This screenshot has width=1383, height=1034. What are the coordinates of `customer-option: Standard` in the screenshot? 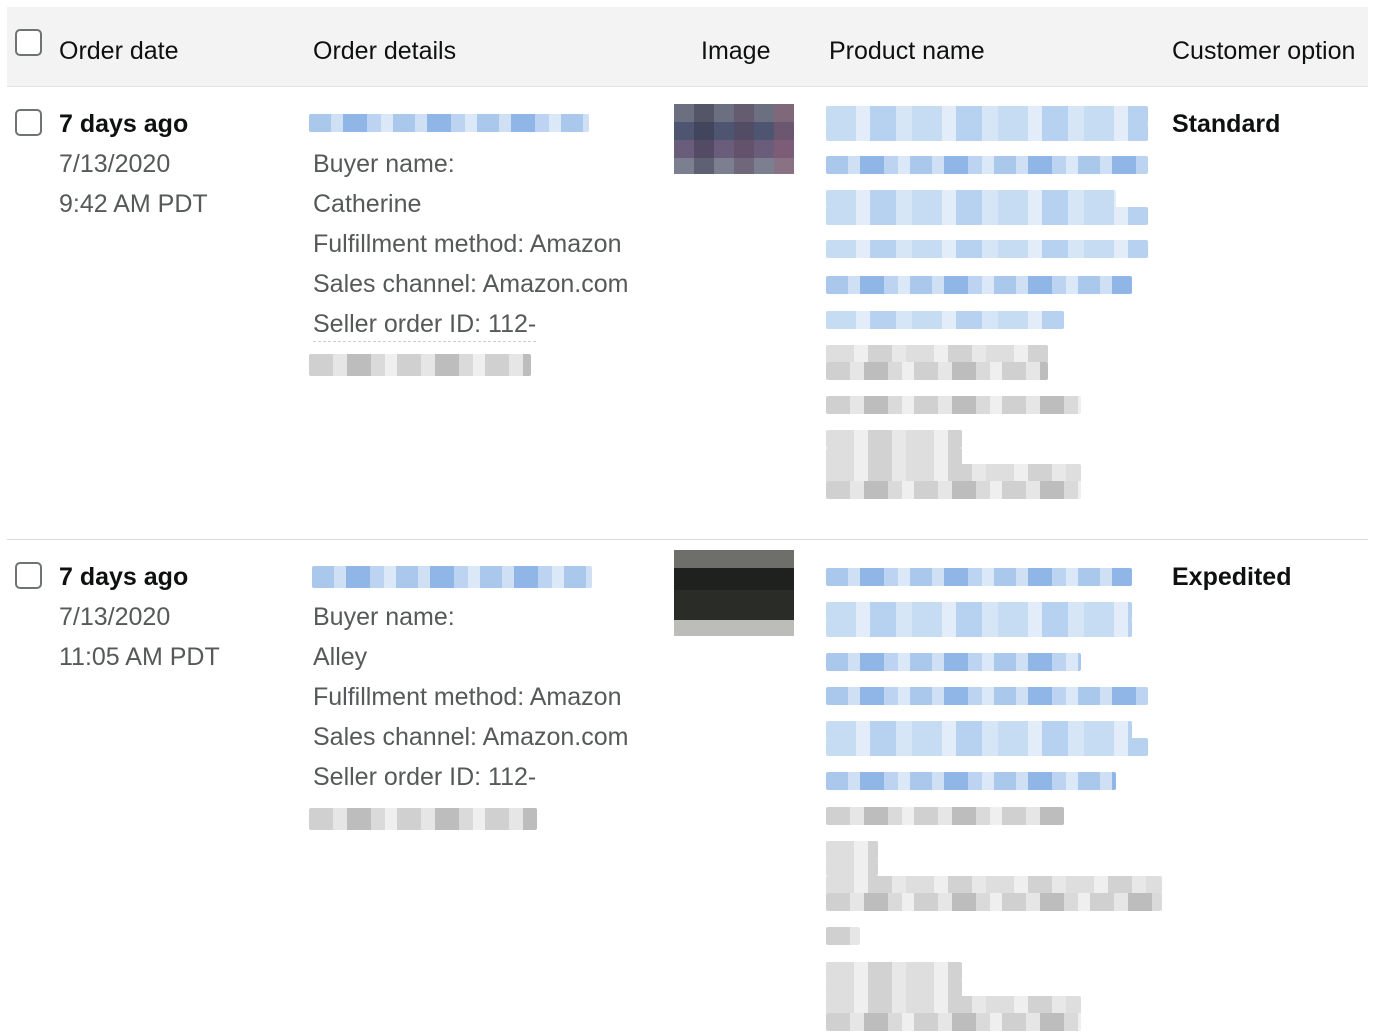 It's located at (1226, 124).